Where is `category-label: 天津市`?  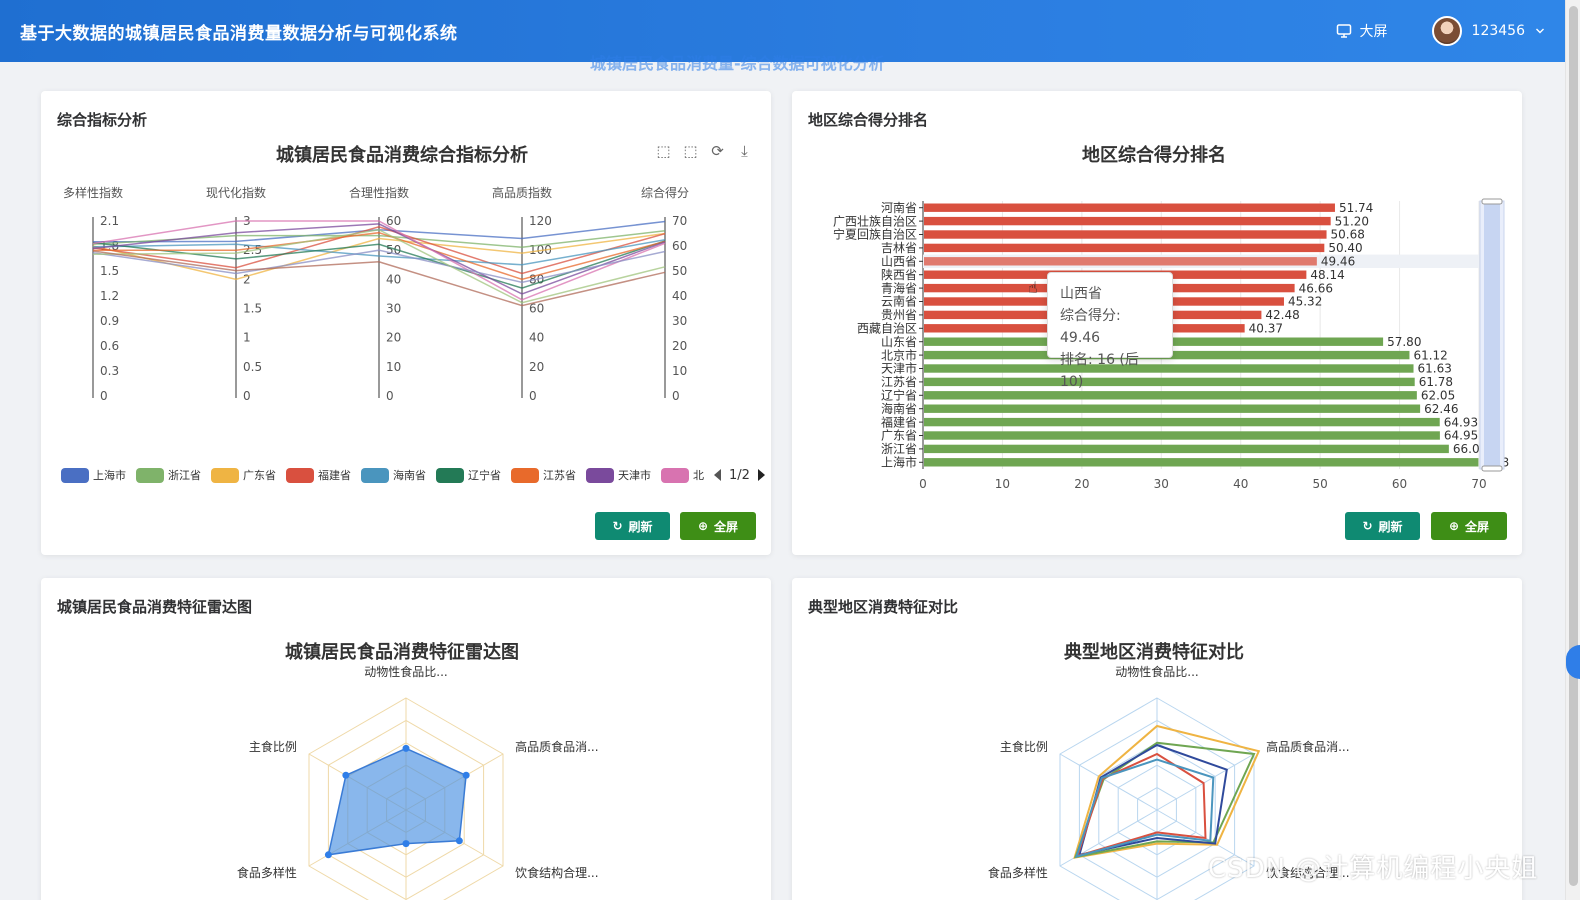
category-label: 天津市 is located at coordinates (899, 368).